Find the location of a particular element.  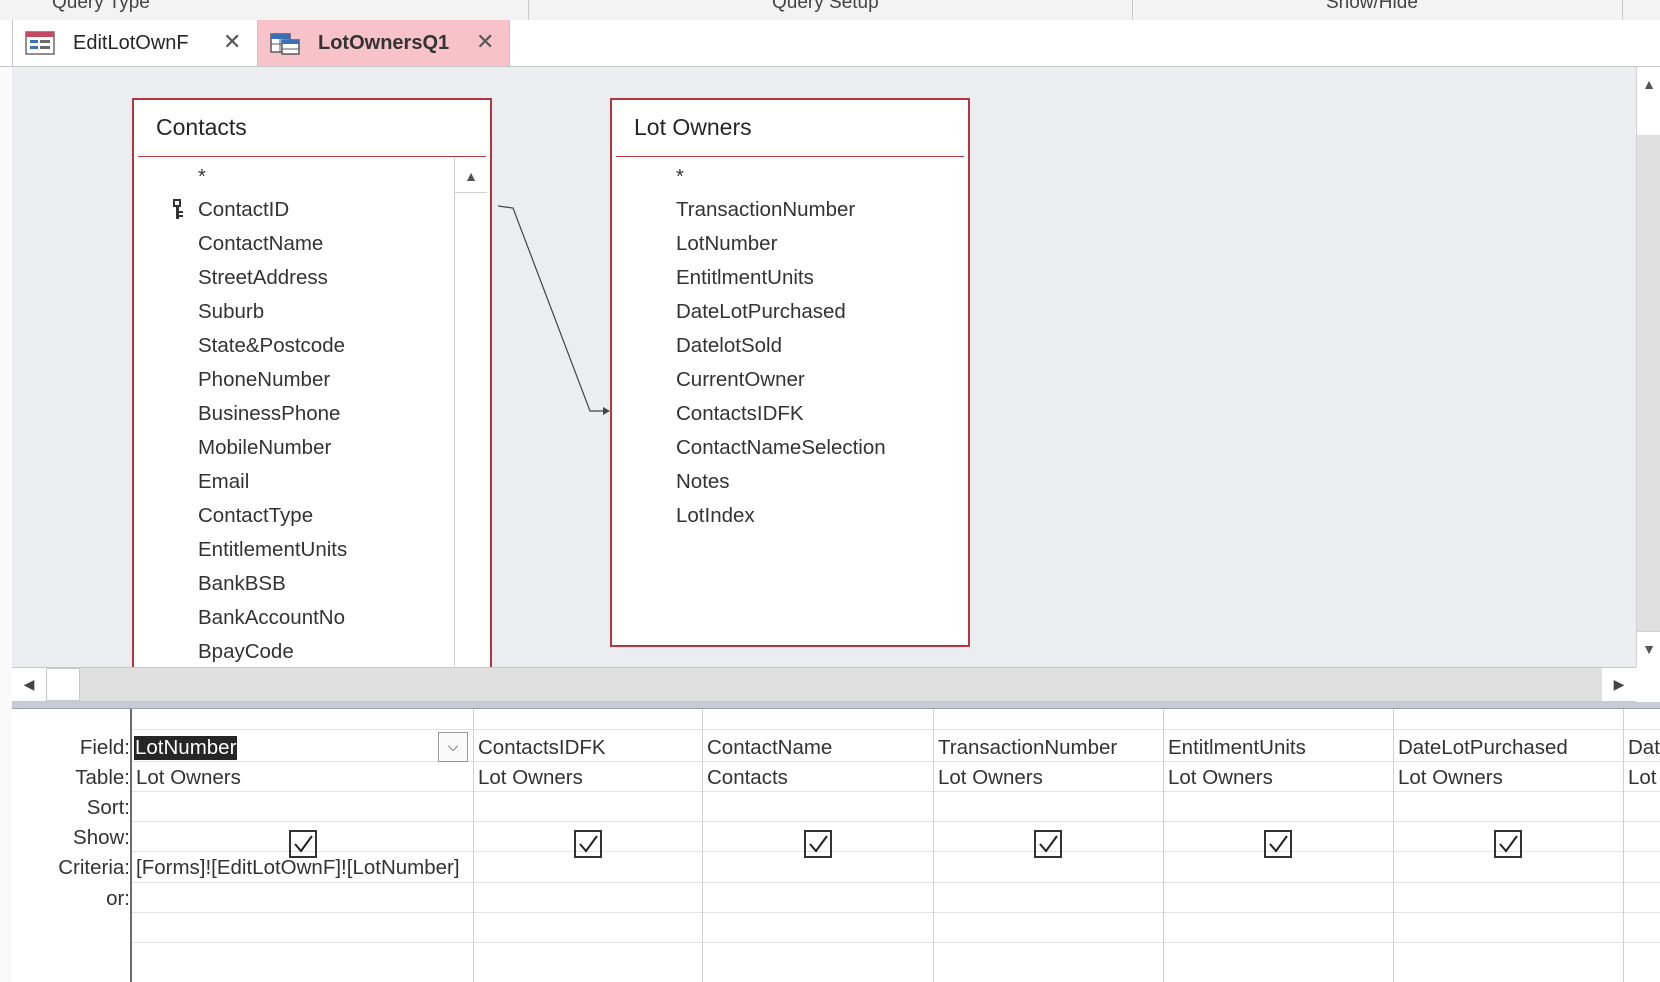

field-cell: DateLotPurchased is located at coordinates (1483, 748).